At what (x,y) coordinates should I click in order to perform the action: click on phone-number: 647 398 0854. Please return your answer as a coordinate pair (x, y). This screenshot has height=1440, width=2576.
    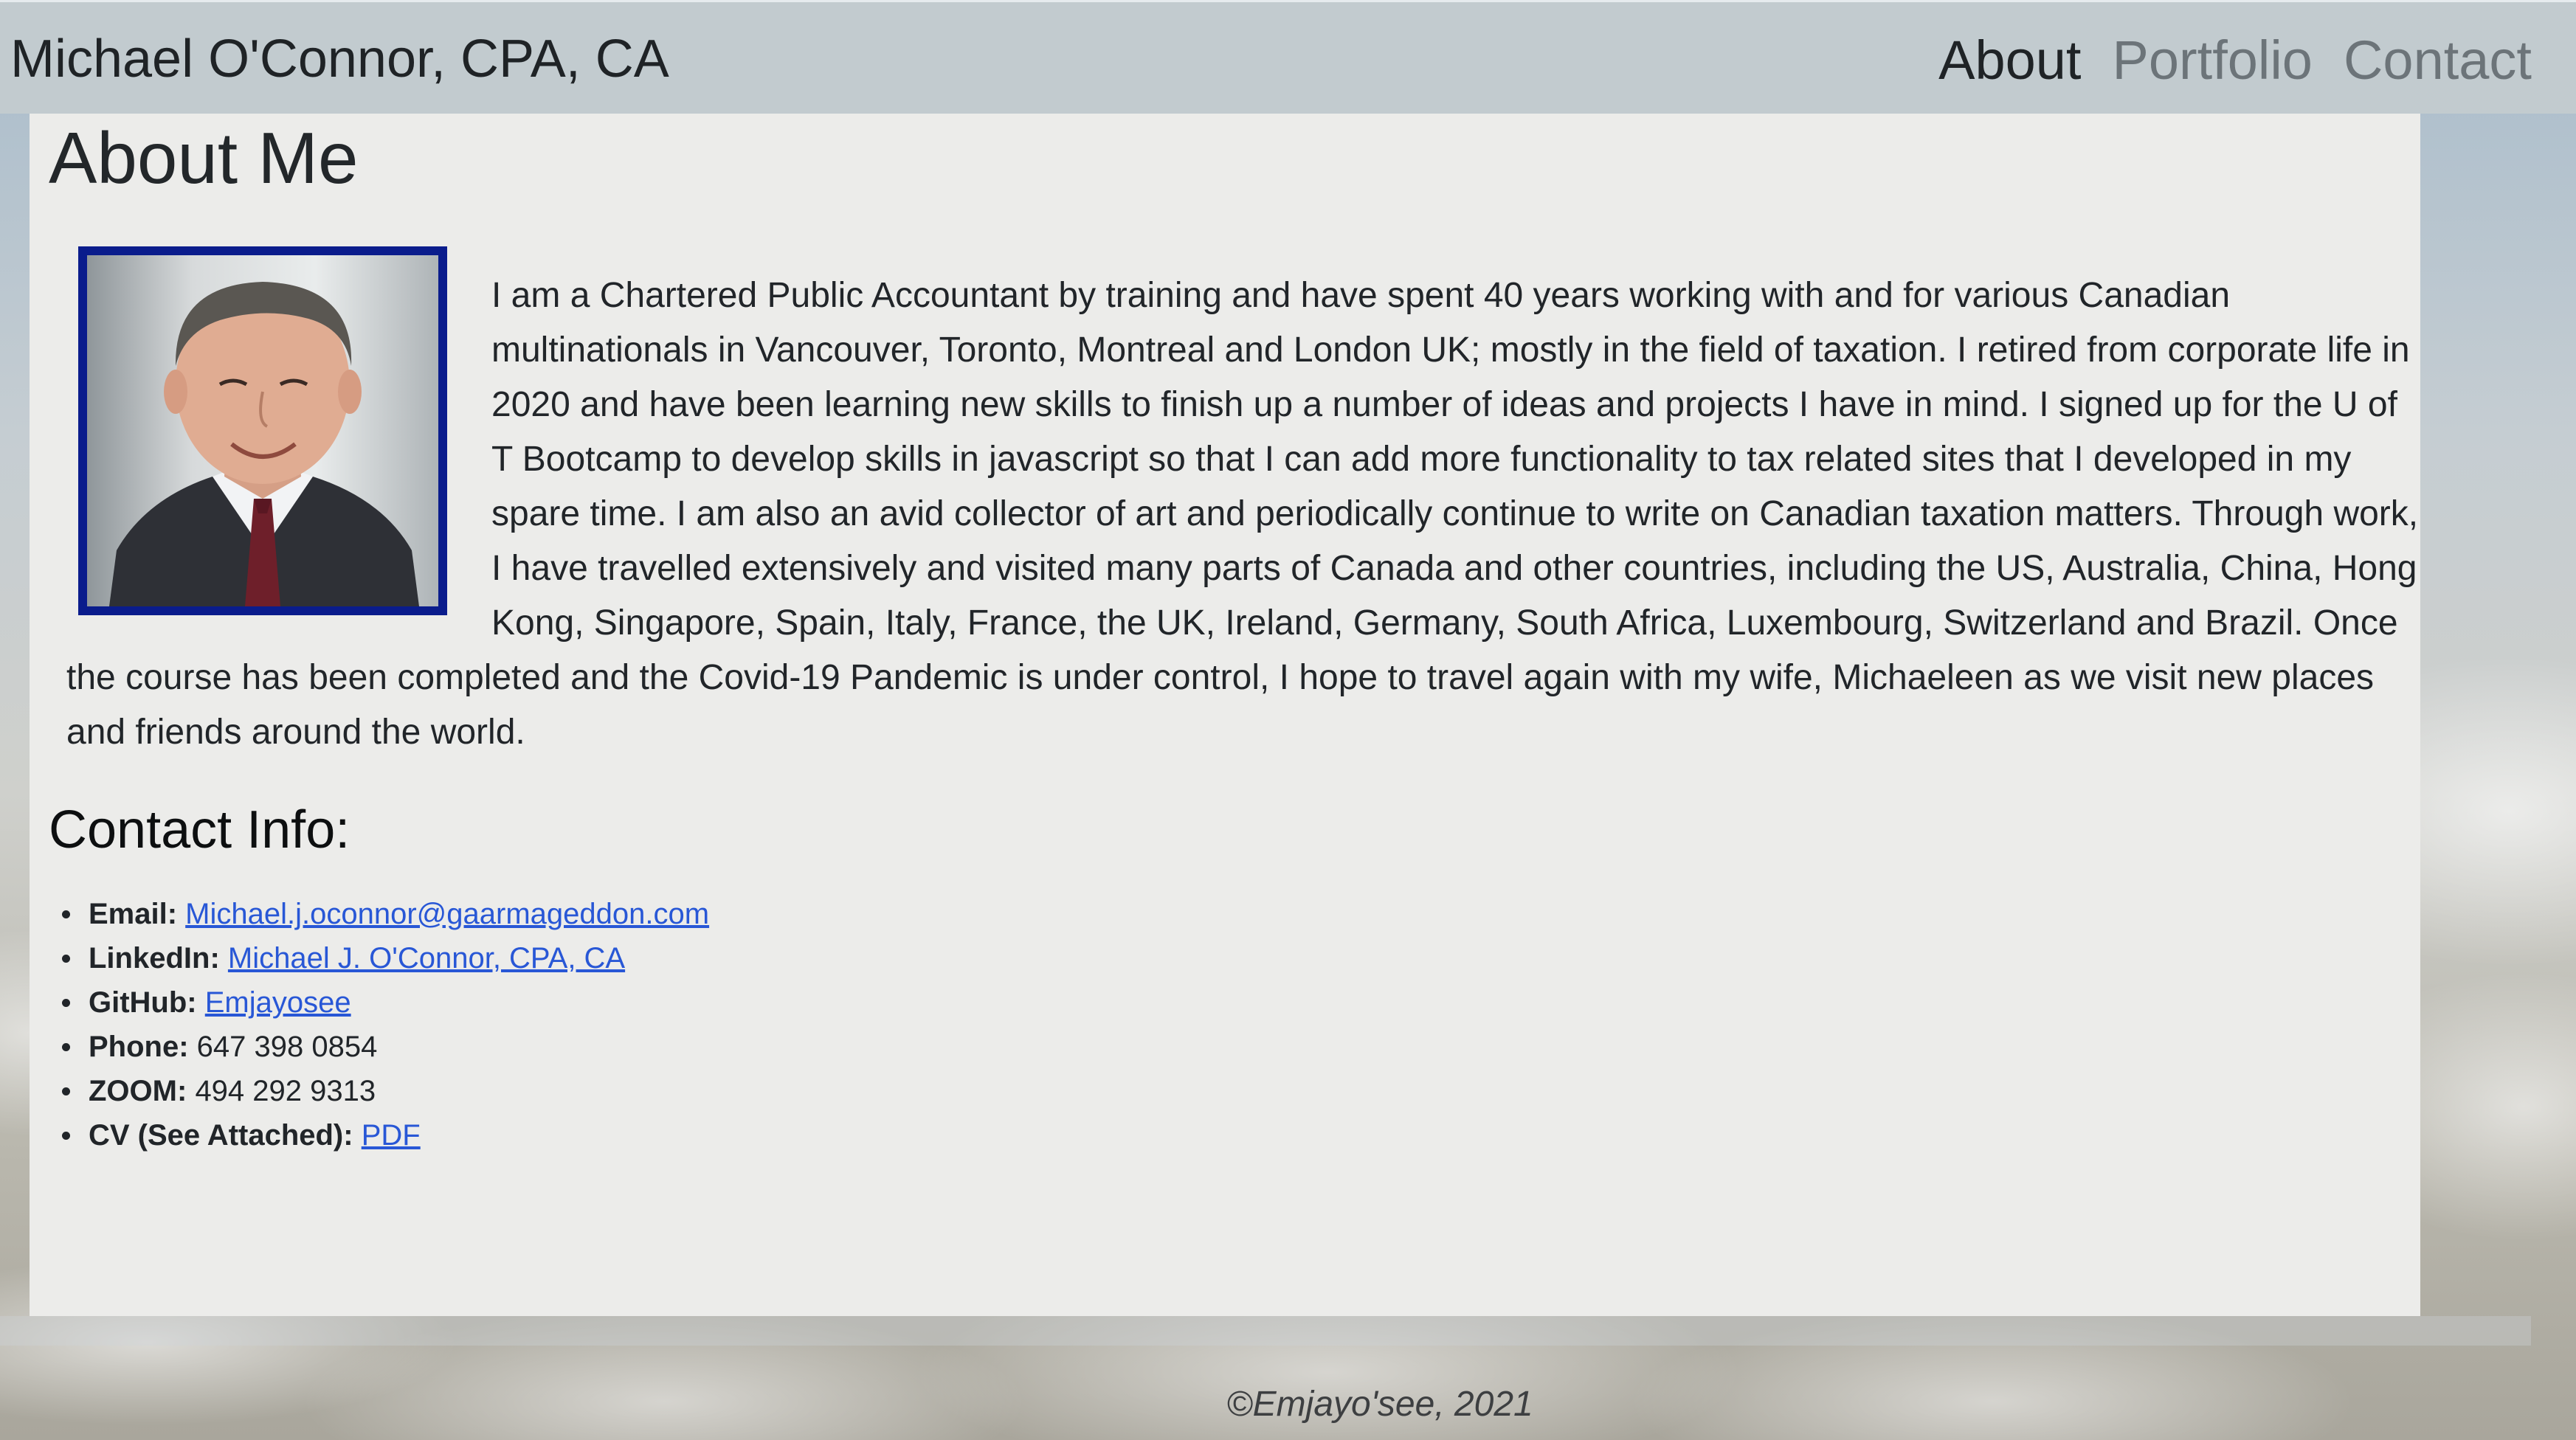
    Looking at the image, I should click on (287, 1047).